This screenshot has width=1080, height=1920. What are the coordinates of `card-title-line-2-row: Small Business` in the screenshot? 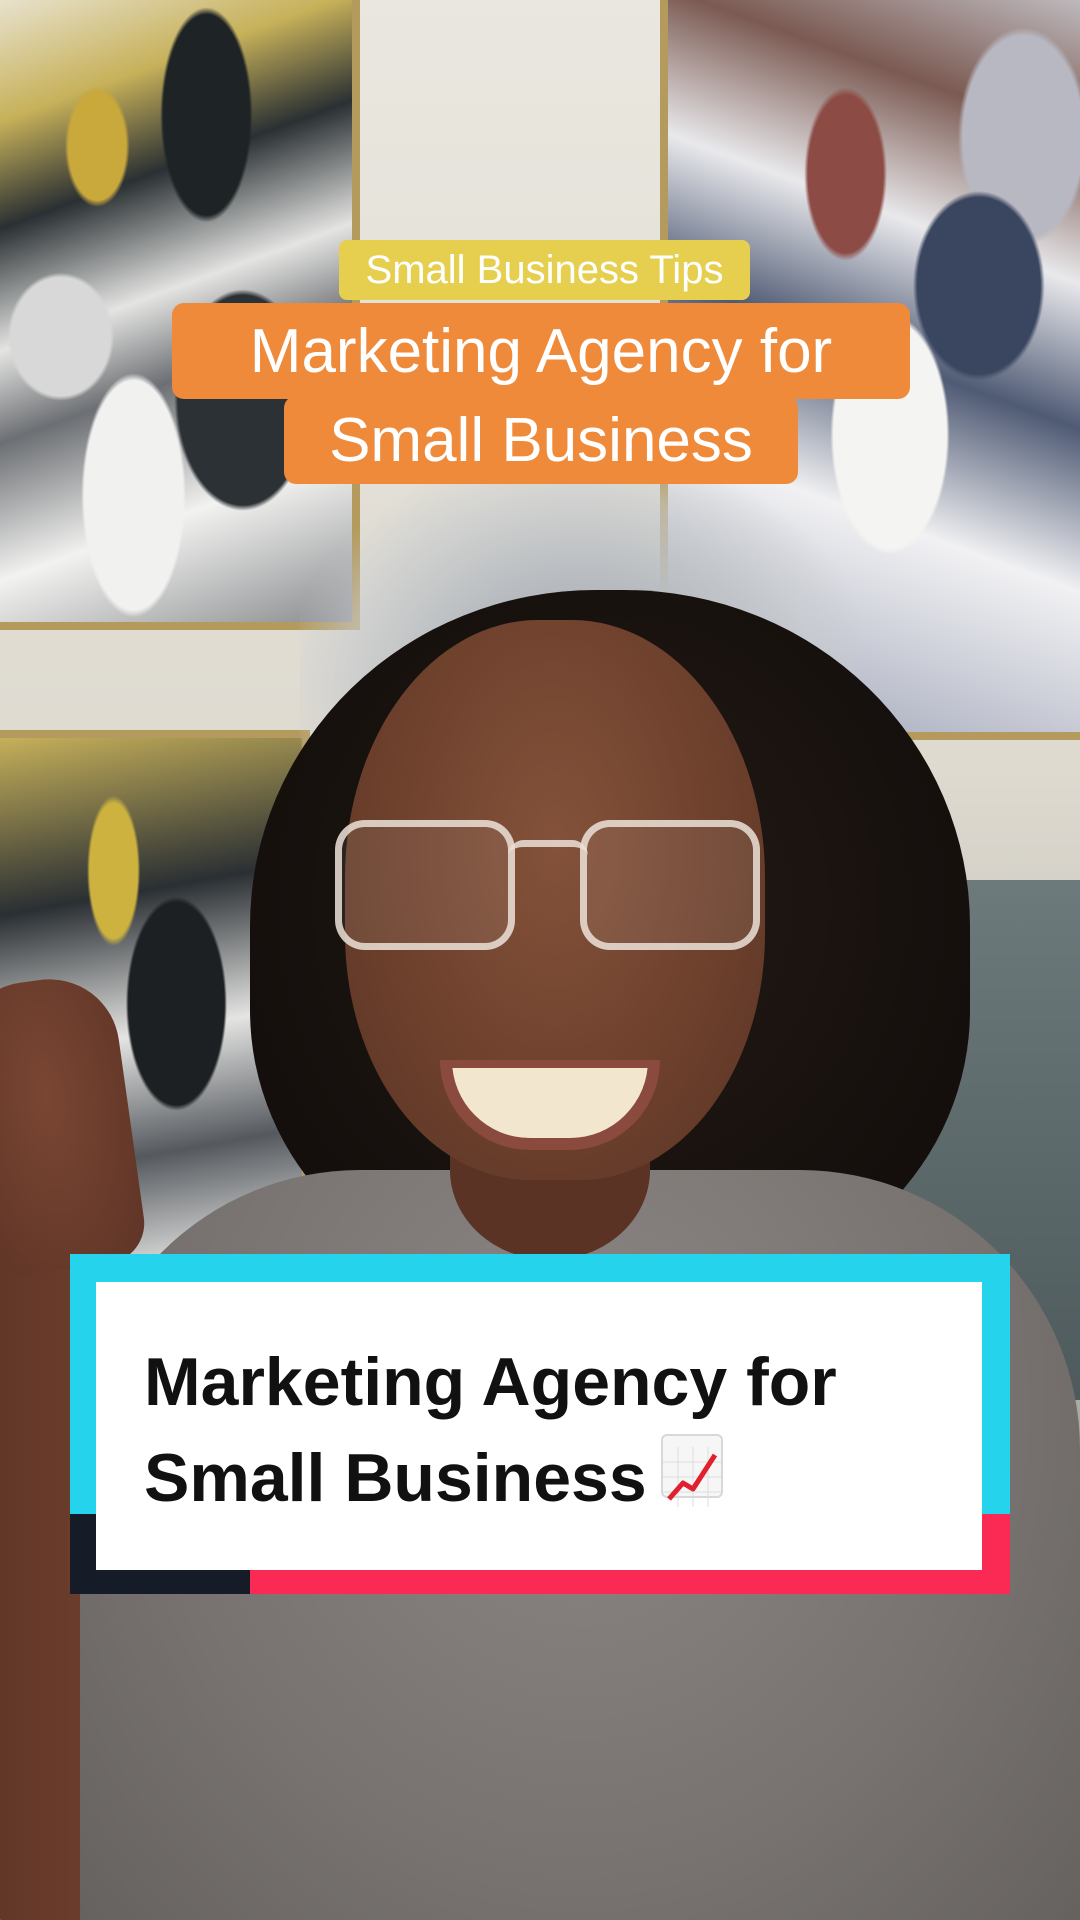 It's located at (563, 1478).